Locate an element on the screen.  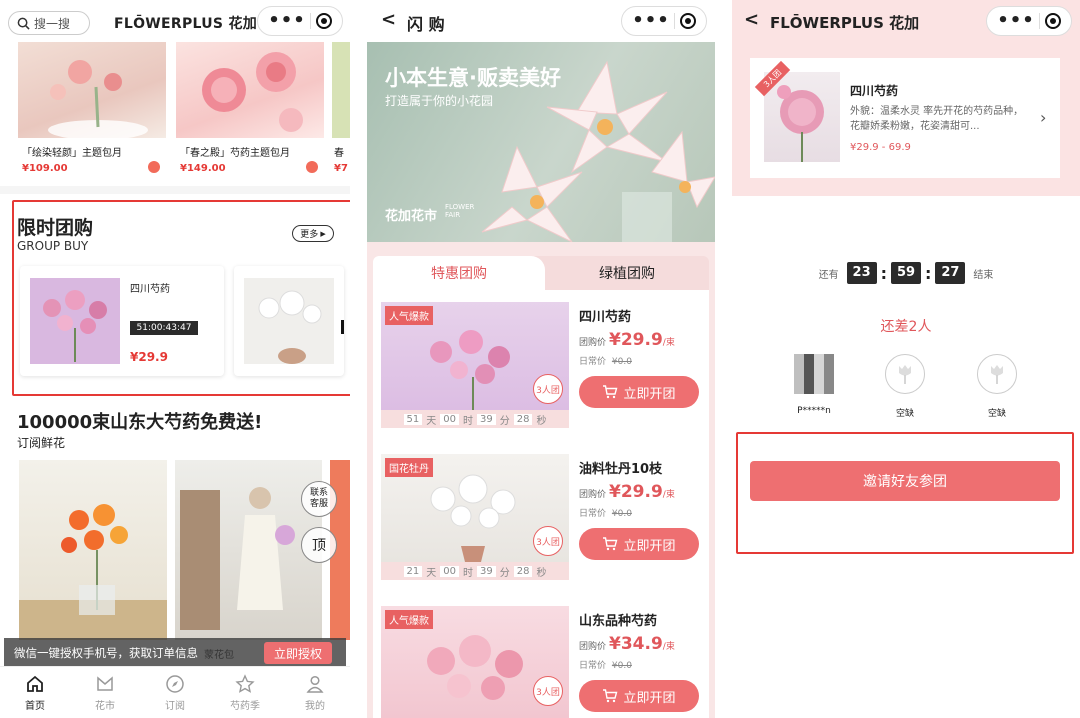
countdown-hours: 23 is located at coordinates (861, 273).